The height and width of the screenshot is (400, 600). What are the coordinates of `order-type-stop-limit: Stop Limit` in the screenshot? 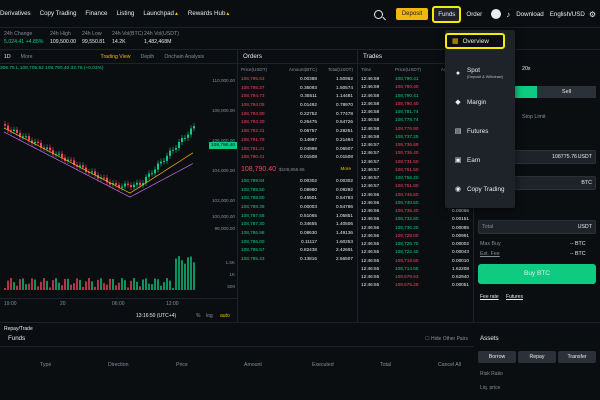 It's located at (534, 117).